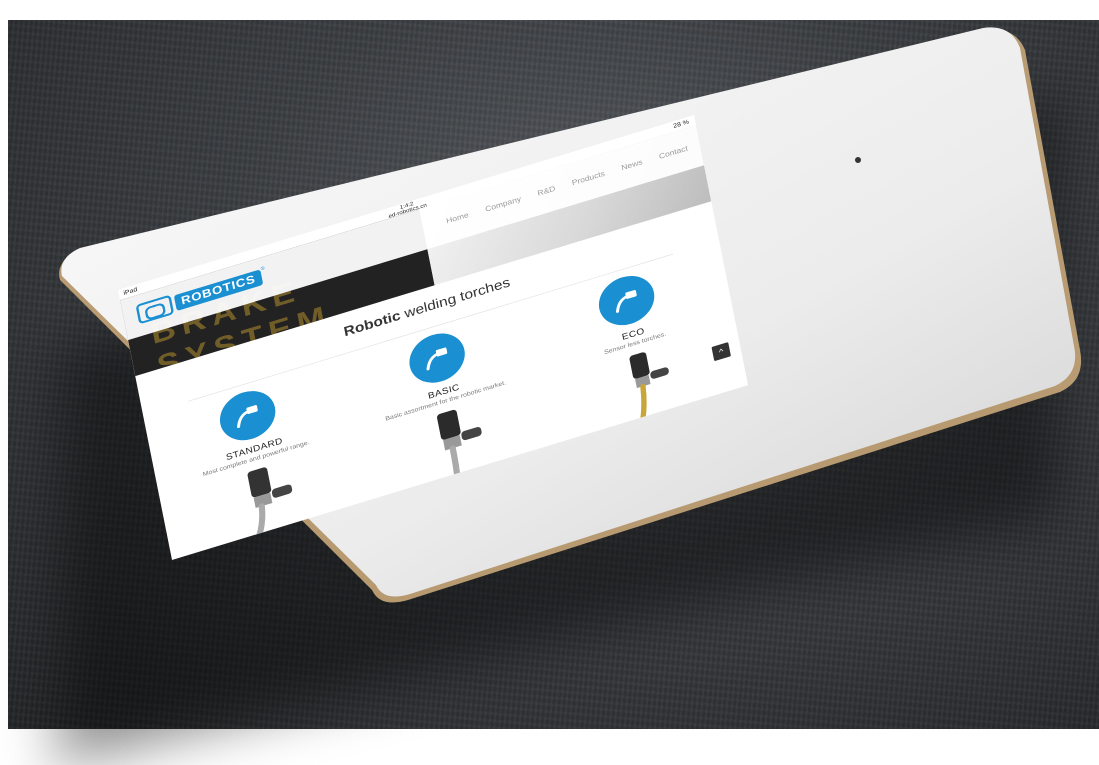 This screenshot has width=1099, height=765. Describe the element at coordinates (721, 352) in the screenshot. I see `scroll-top-button: ^` at that location.